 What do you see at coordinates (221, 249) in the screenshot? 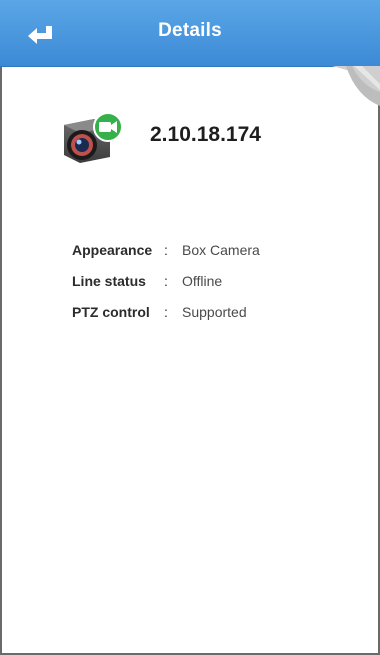
I see `detail-value: Box Camera` at bounding box center [221, 249].